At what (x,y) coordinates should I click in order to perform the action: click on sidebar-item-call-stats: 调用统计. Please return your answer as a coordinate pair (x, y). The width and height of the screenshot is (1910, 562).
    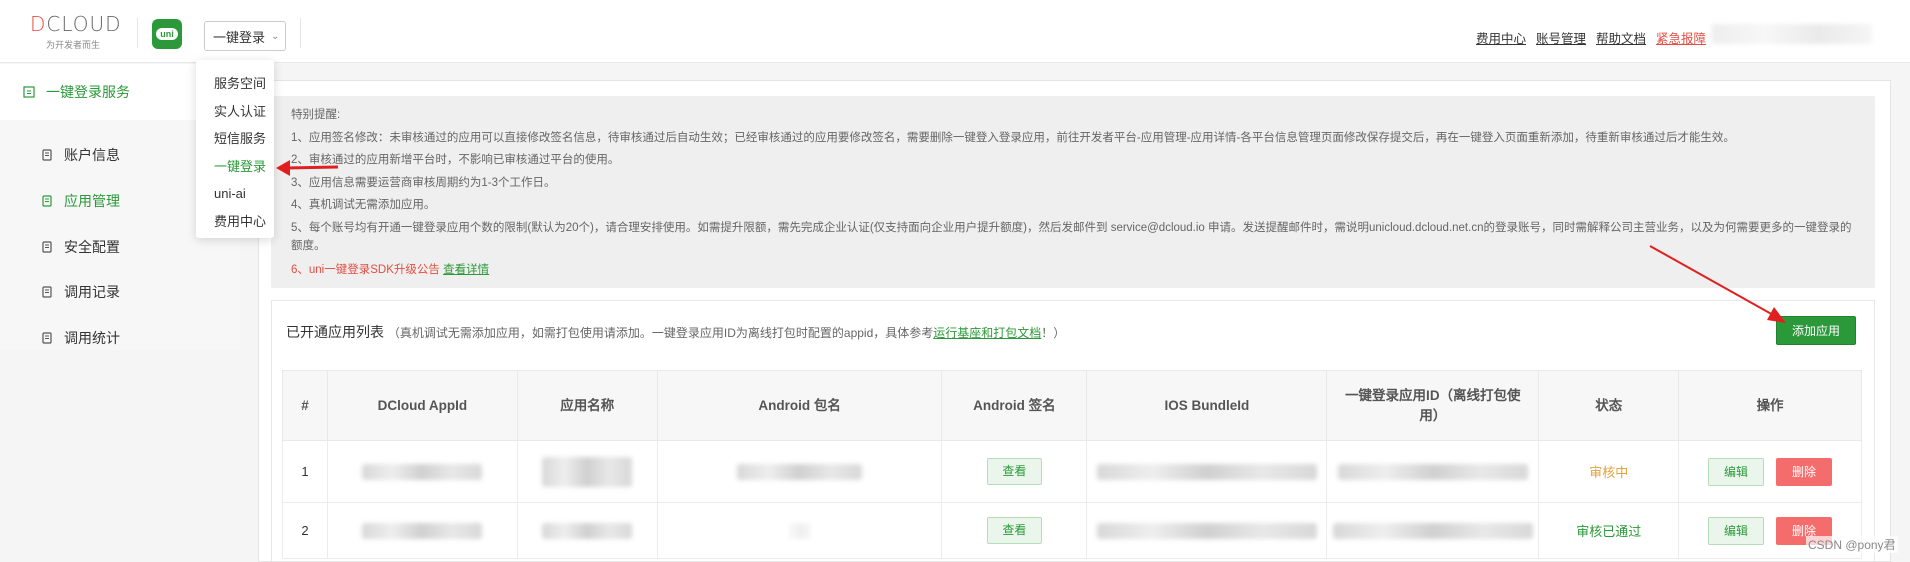
    Looking at the image, I should click on (120, 338).